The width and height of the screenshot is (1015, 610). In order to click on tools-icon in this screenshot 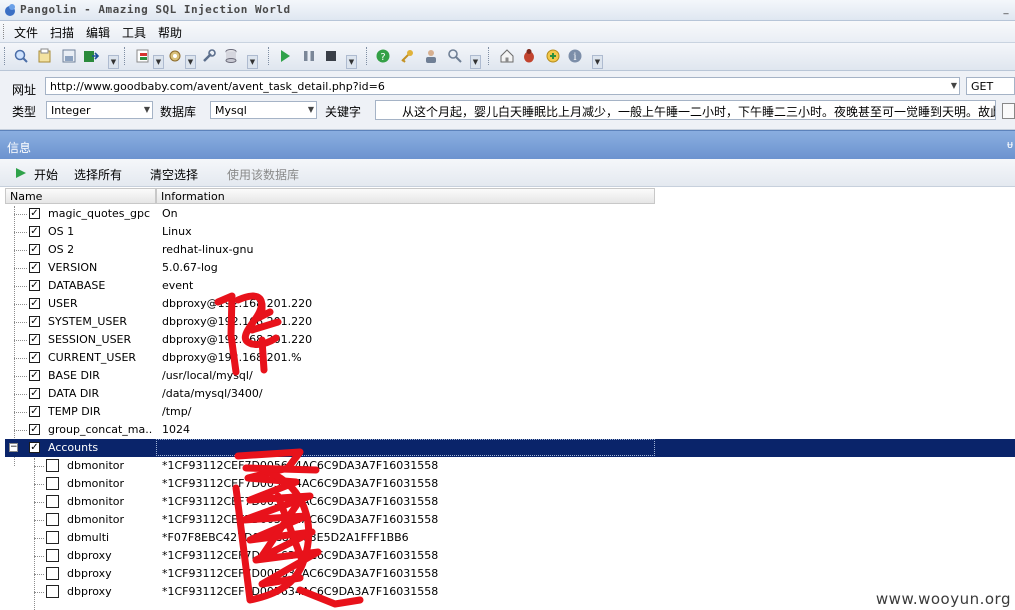, I will do `click(209, 56)`.